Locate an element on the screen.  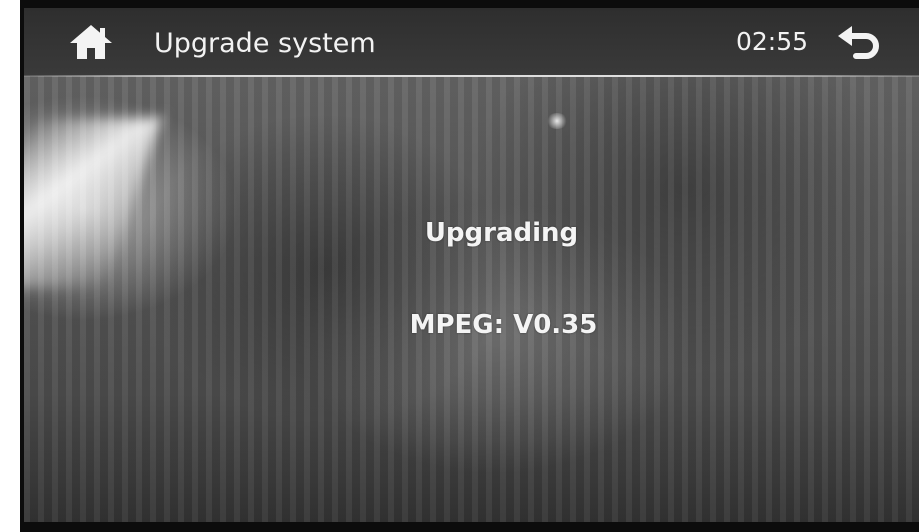
screen-glare is located at coordinates (93, 203).